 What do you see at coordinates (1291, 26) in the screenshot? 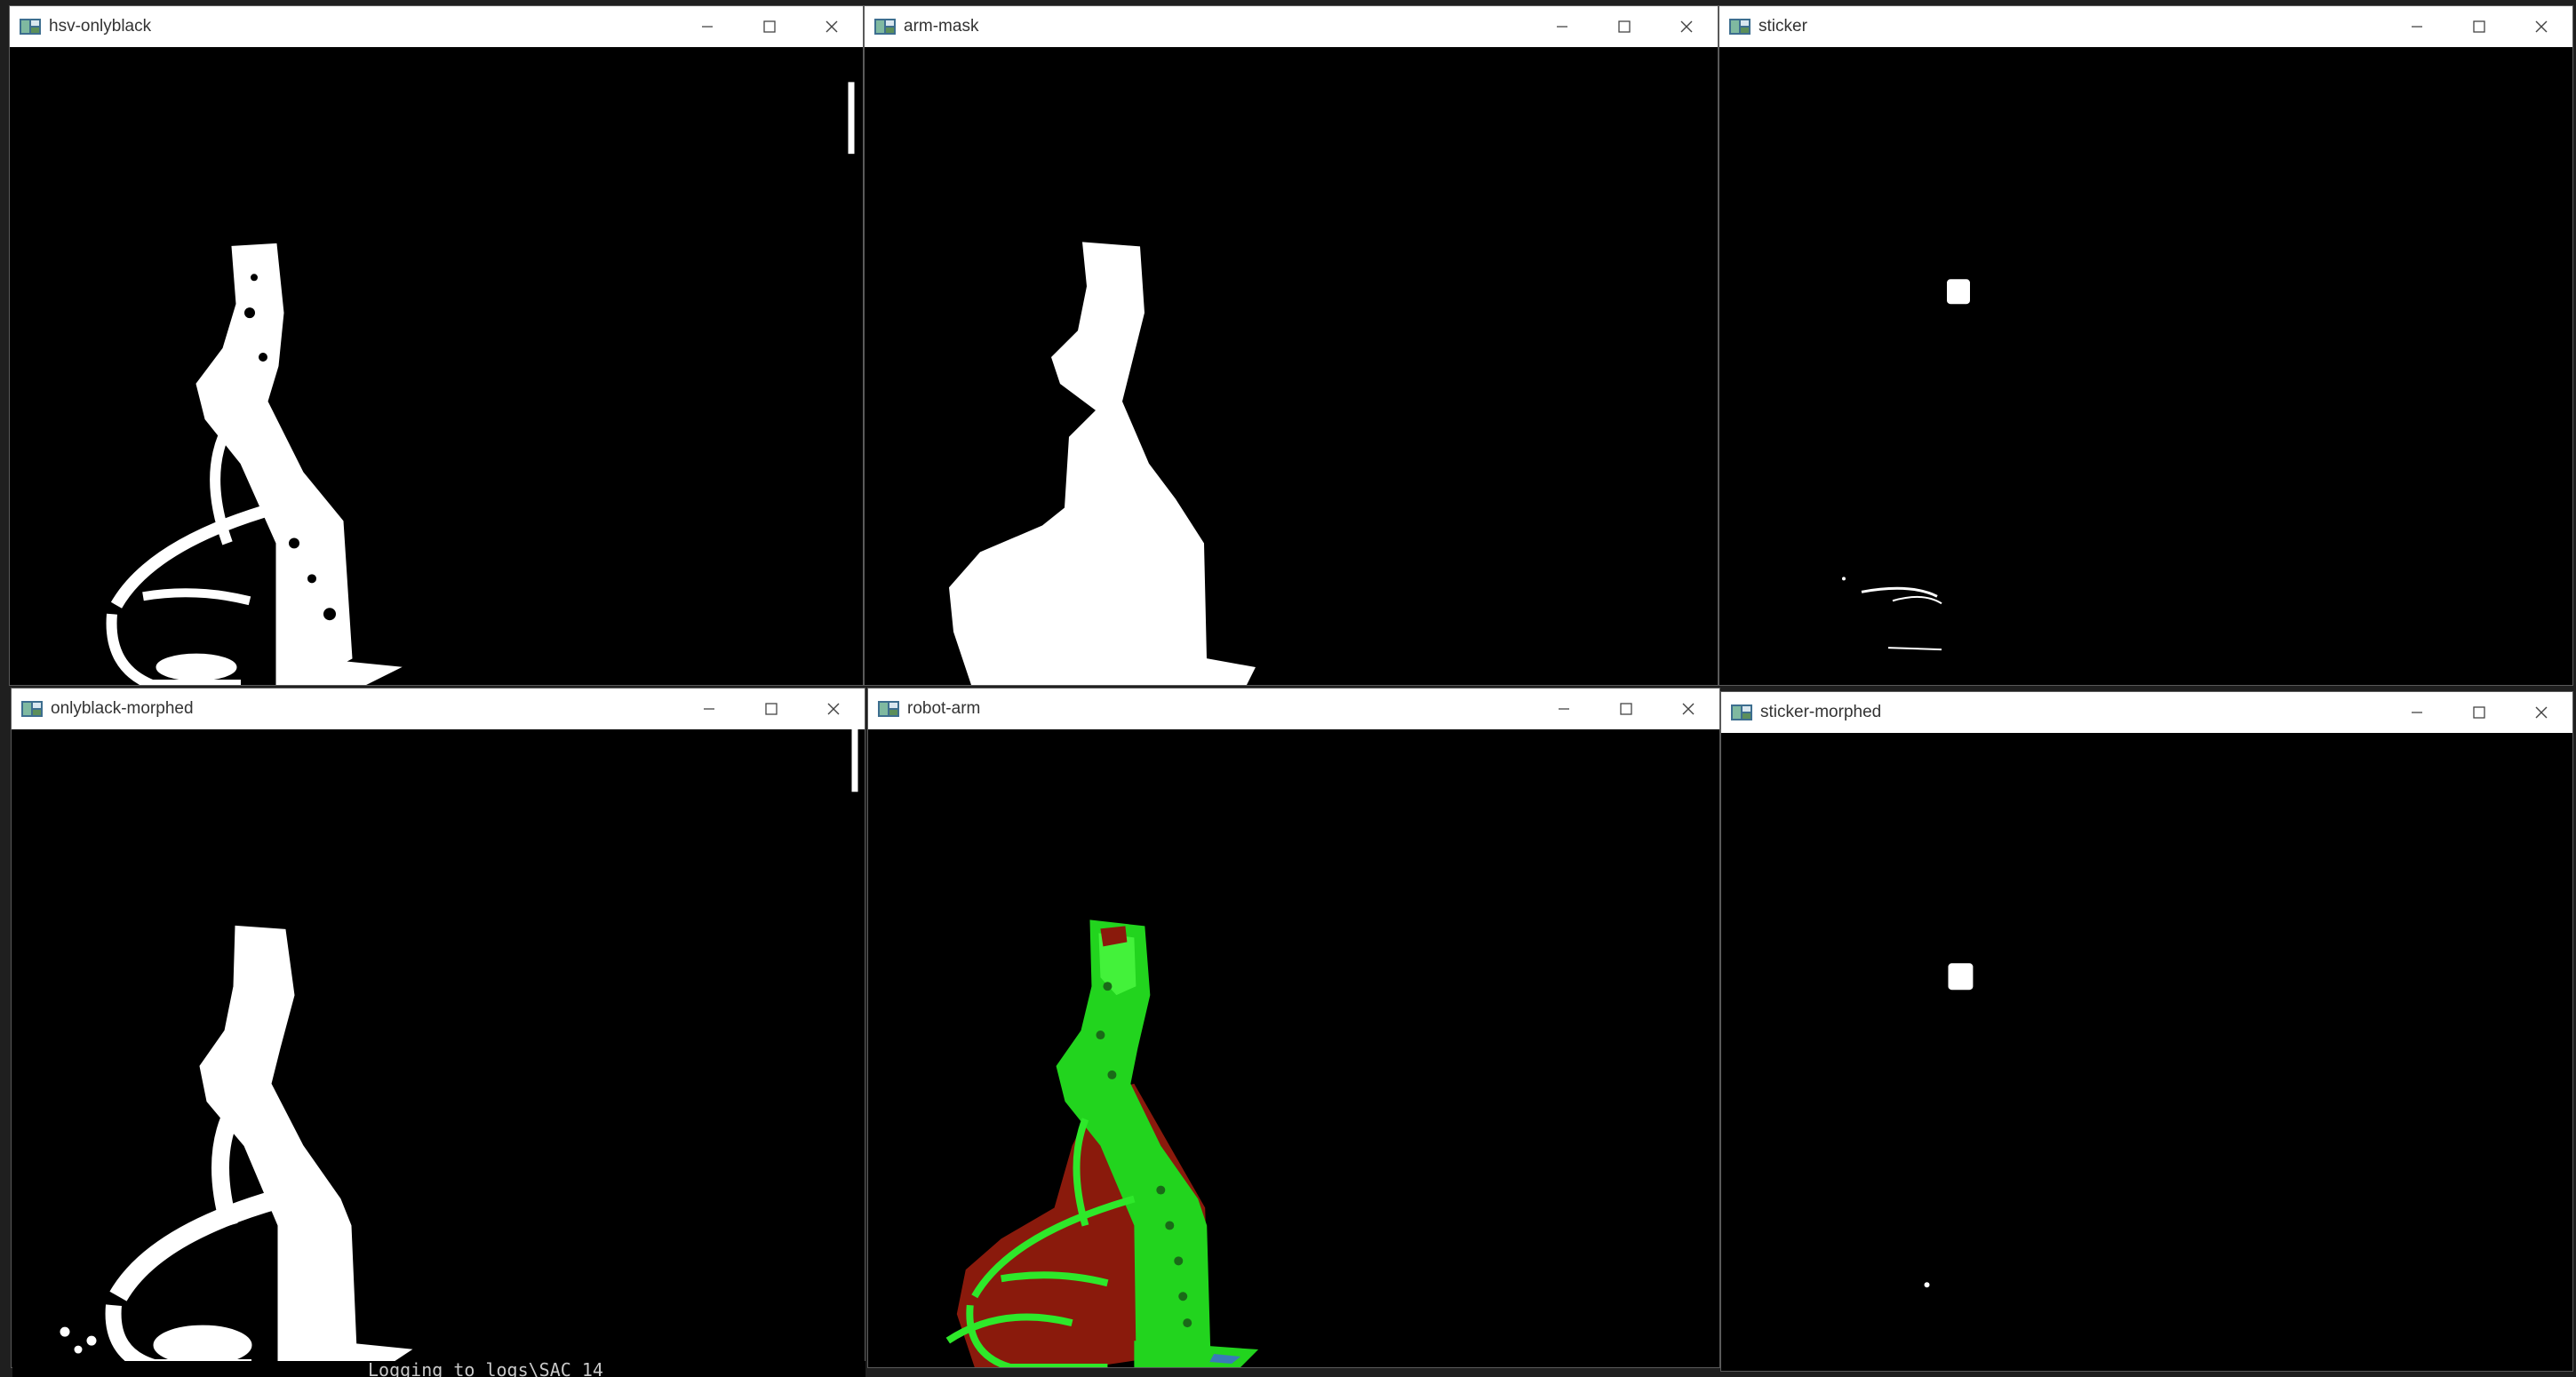
I see `title-bar: arm-mask` at bounding box center [1291, 26].